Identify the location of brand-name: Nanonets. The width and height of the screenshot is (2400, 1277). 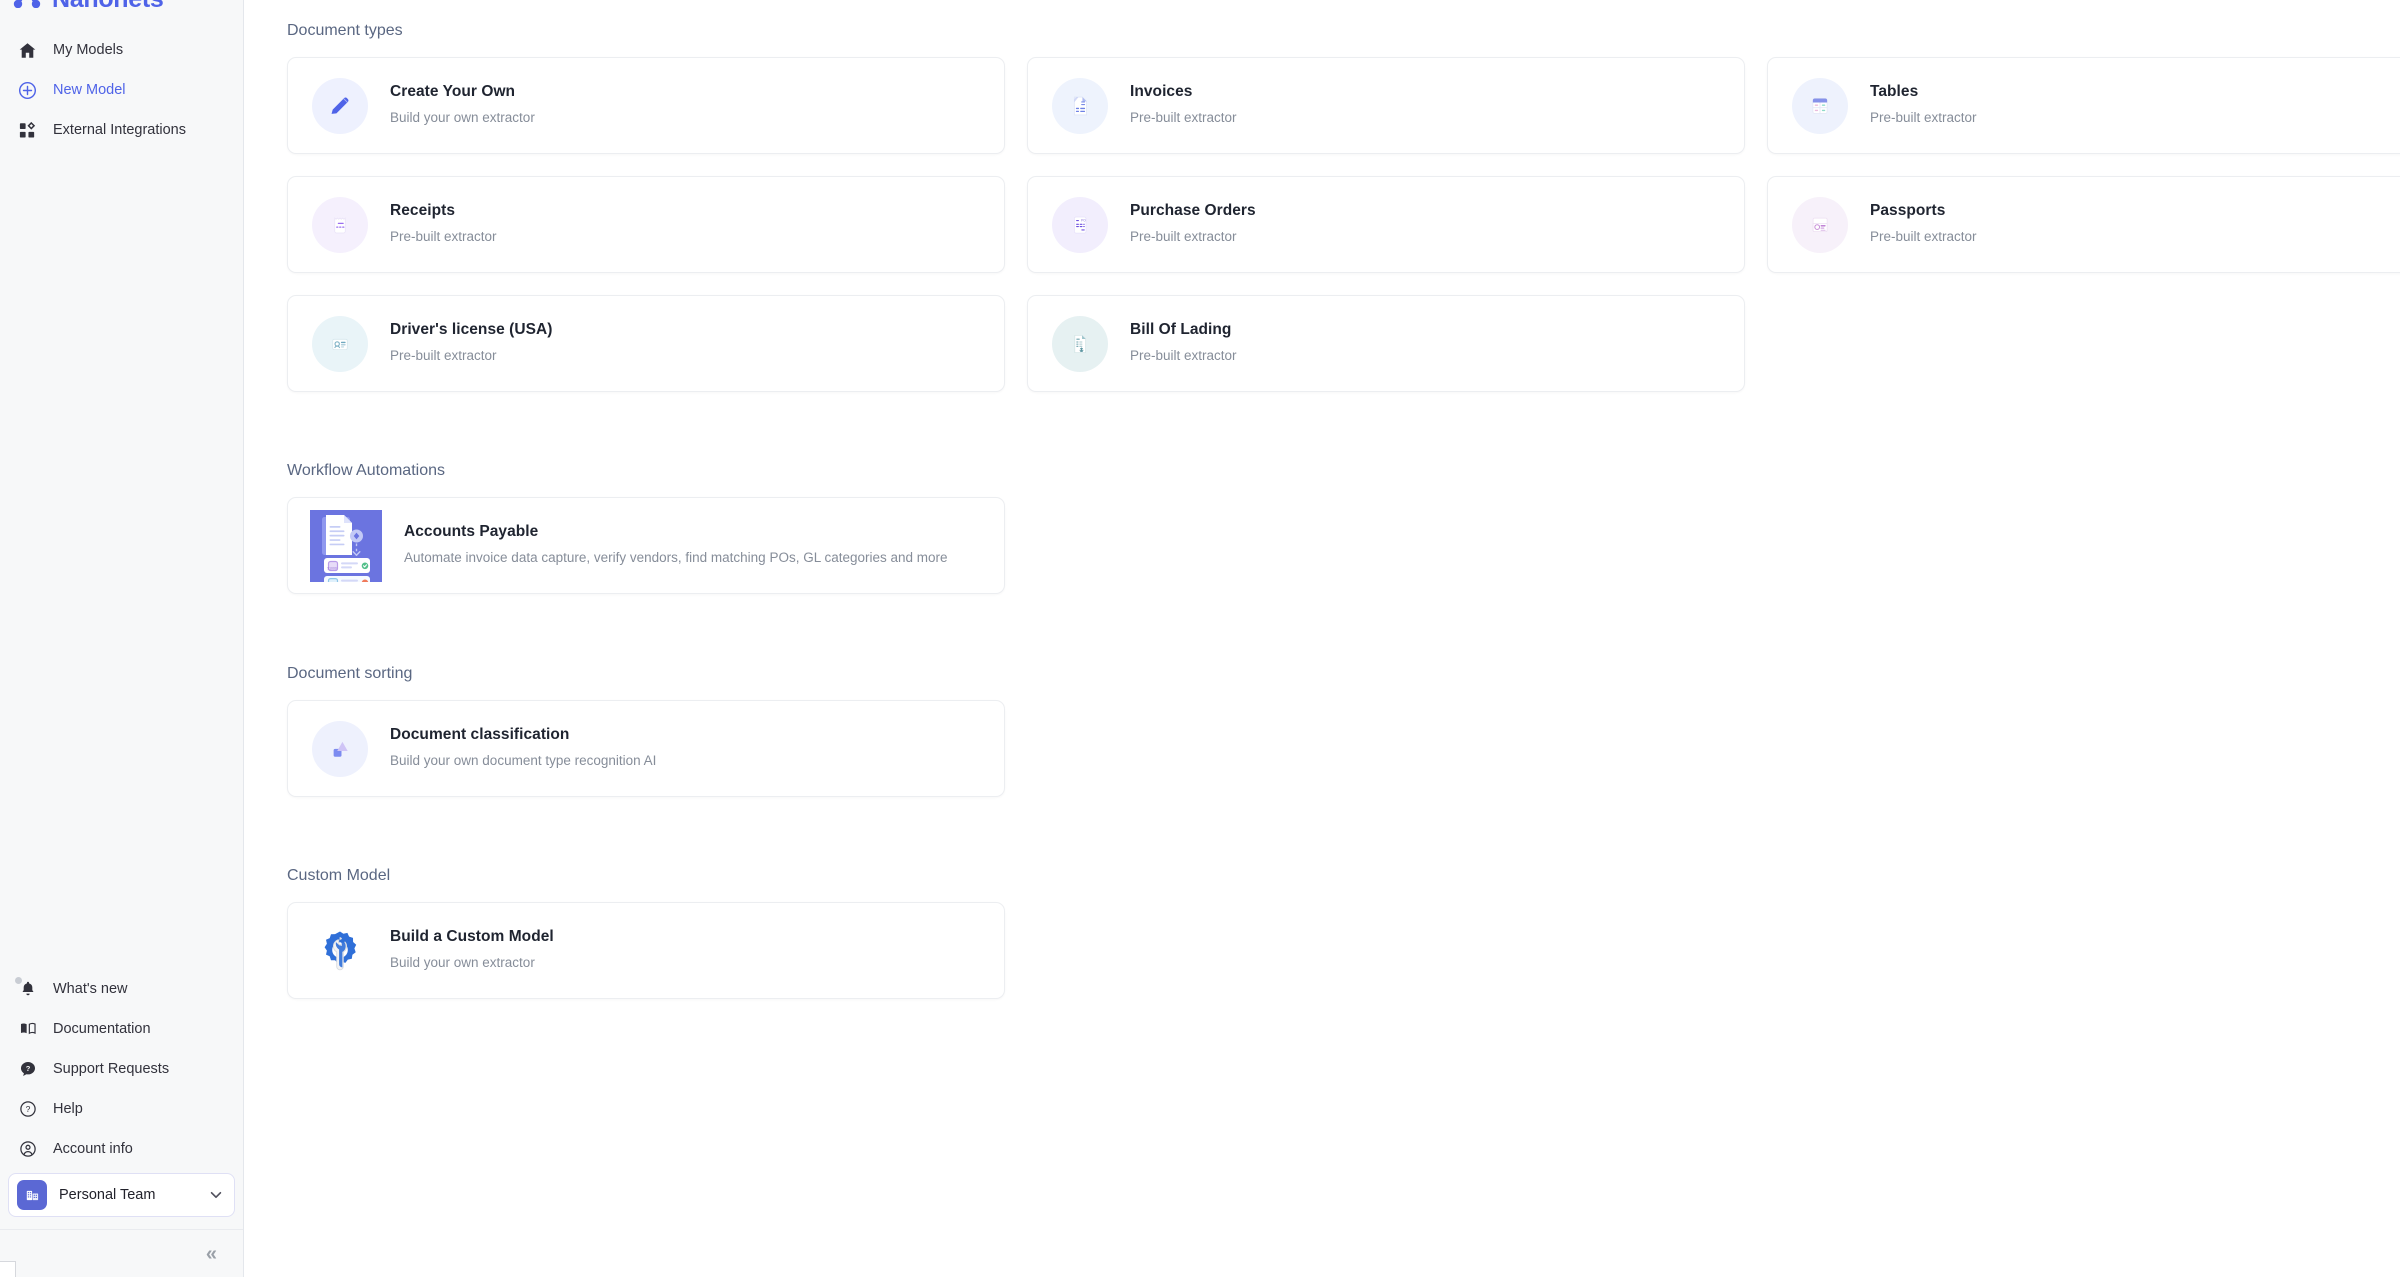
(108, 4).